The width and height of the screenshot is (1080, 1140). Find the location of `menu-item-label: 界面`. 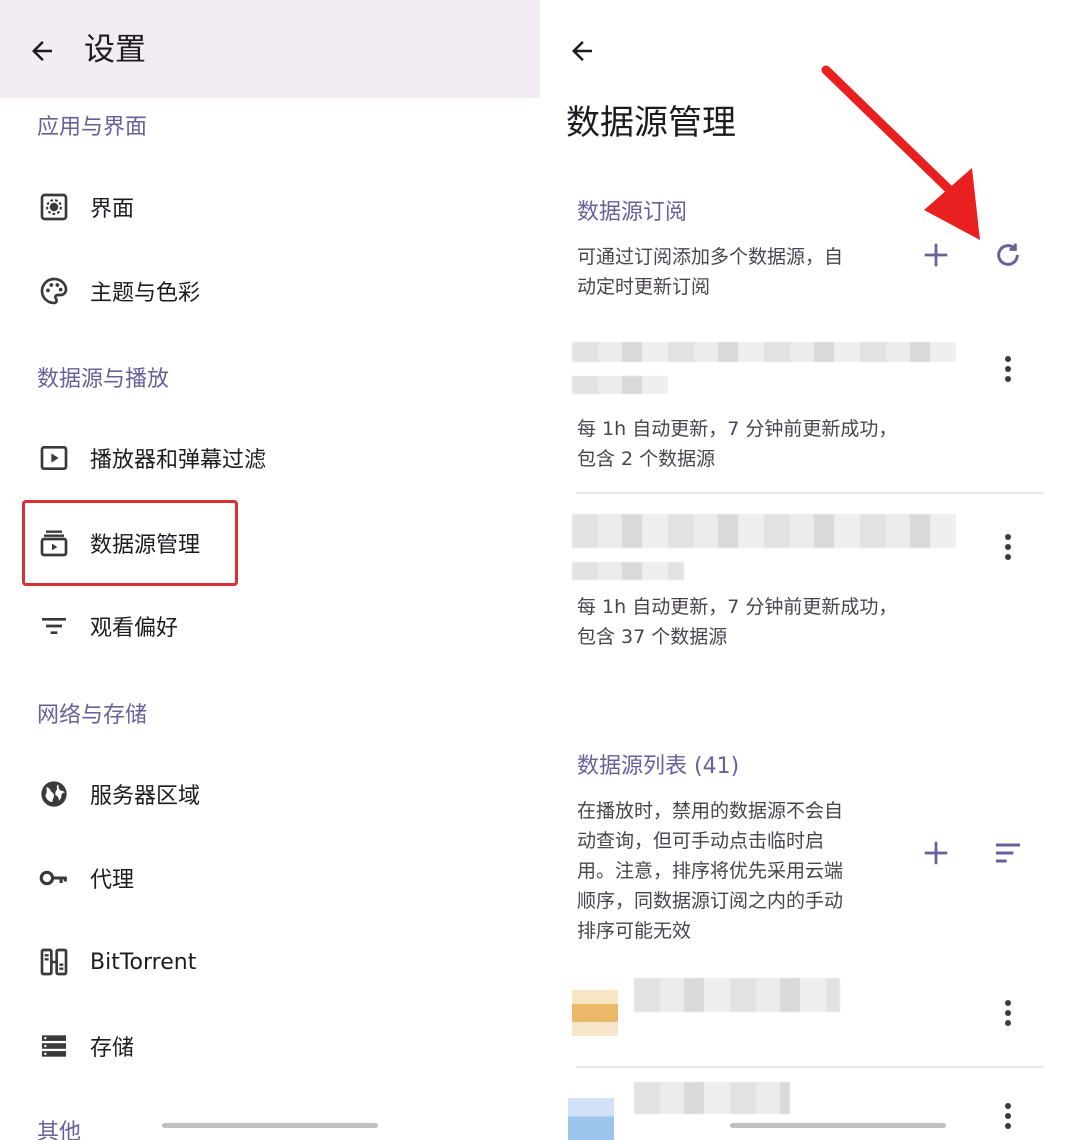

menu-item-label: 界面 is located at coordinates (112, 209).